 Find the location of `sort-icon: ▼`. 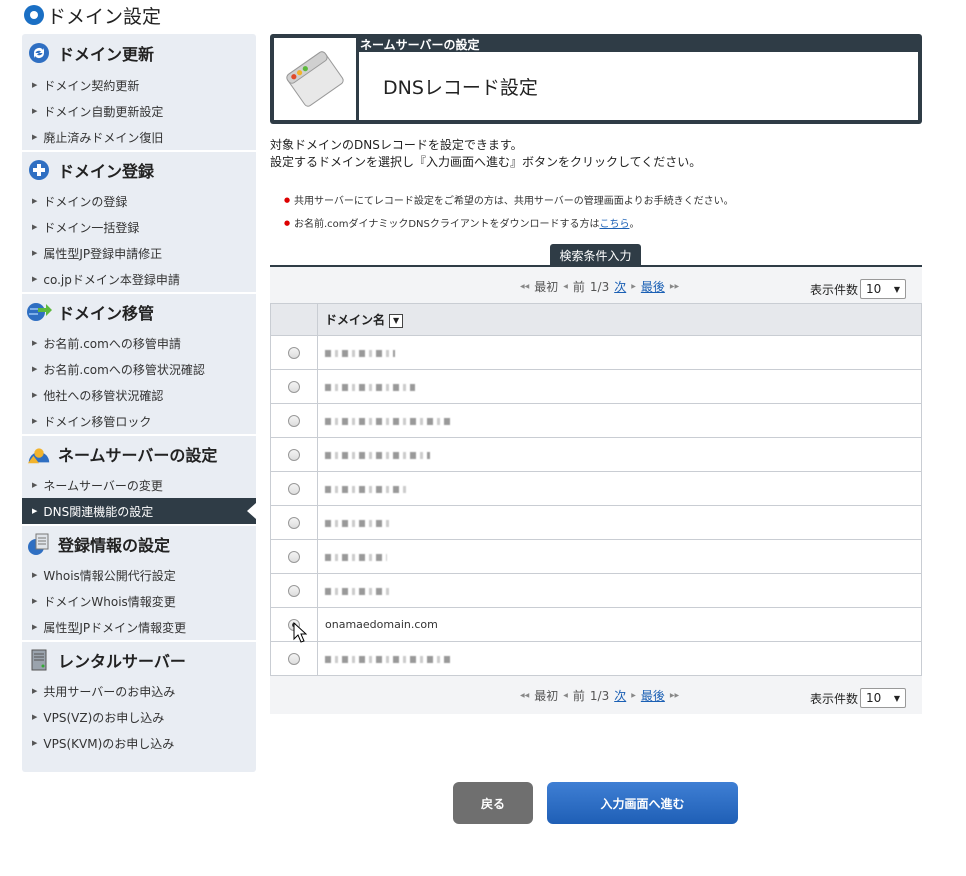

sort-icon: ▼ is located at coordinates (396, 320).